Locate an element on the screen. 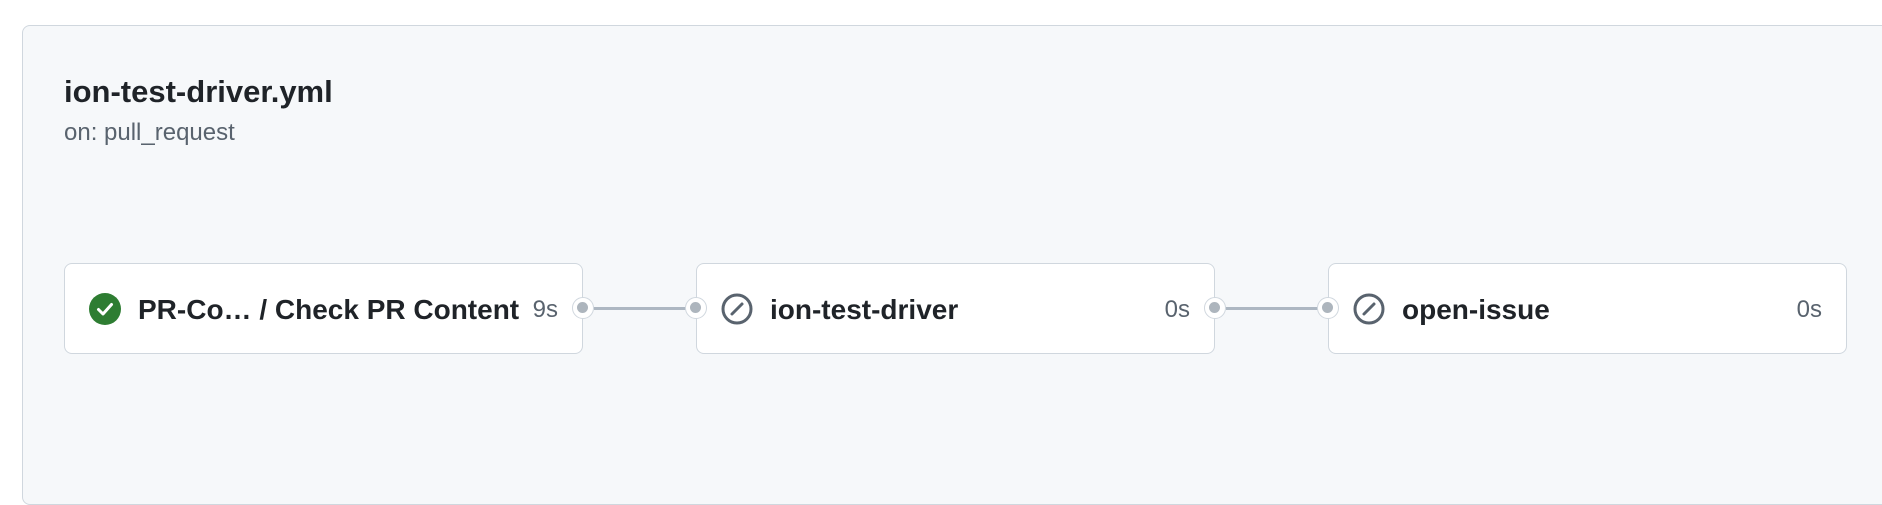 The image size is (1882, 505). job-node: ion-test-driver 0s is located at coordinates (955, 308).